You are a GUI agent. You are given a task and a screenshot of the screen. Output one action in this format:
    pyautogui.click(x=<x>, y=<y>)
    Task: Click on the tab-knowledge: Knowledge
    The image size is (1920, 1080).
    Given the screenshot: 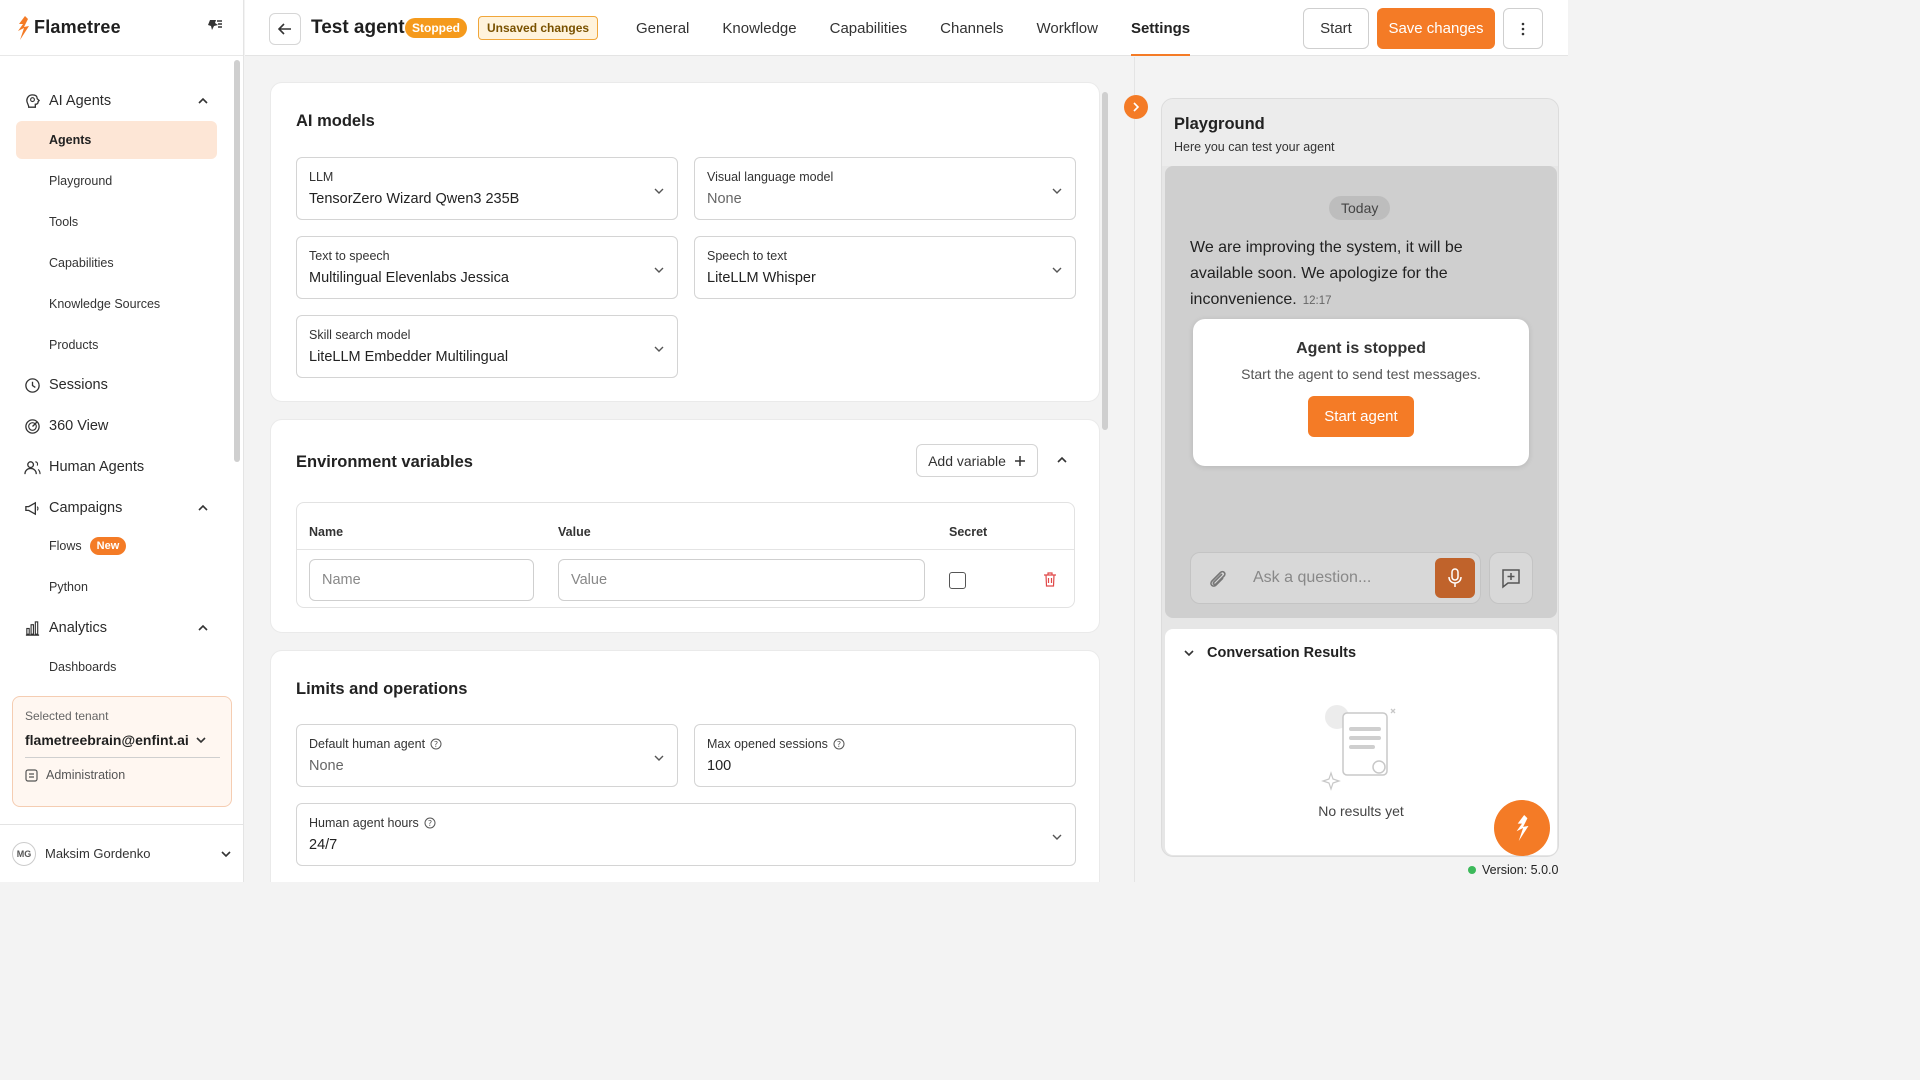 What is the action you would take?
    pyautogui.click(x=759, y=28)
    